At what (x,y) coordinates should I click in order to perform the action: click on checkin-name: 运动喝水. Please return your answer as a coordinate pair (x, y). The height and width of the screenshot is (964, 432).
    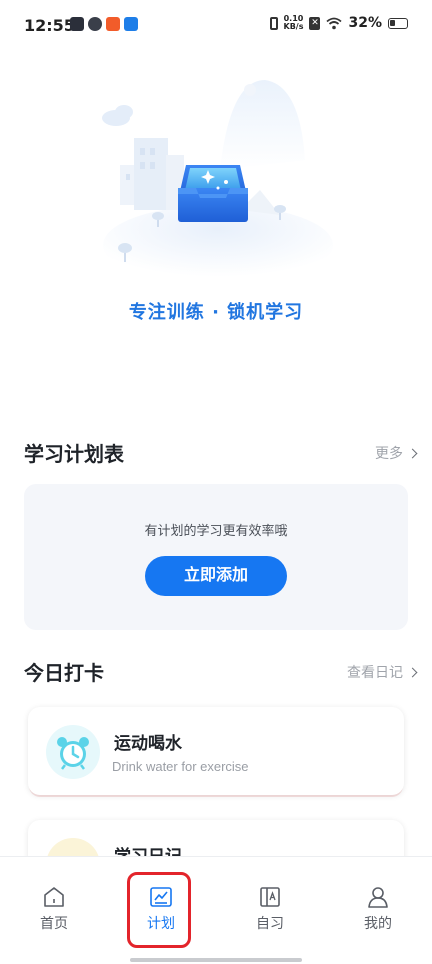
    Looking at the image, I should click on (148, 744).